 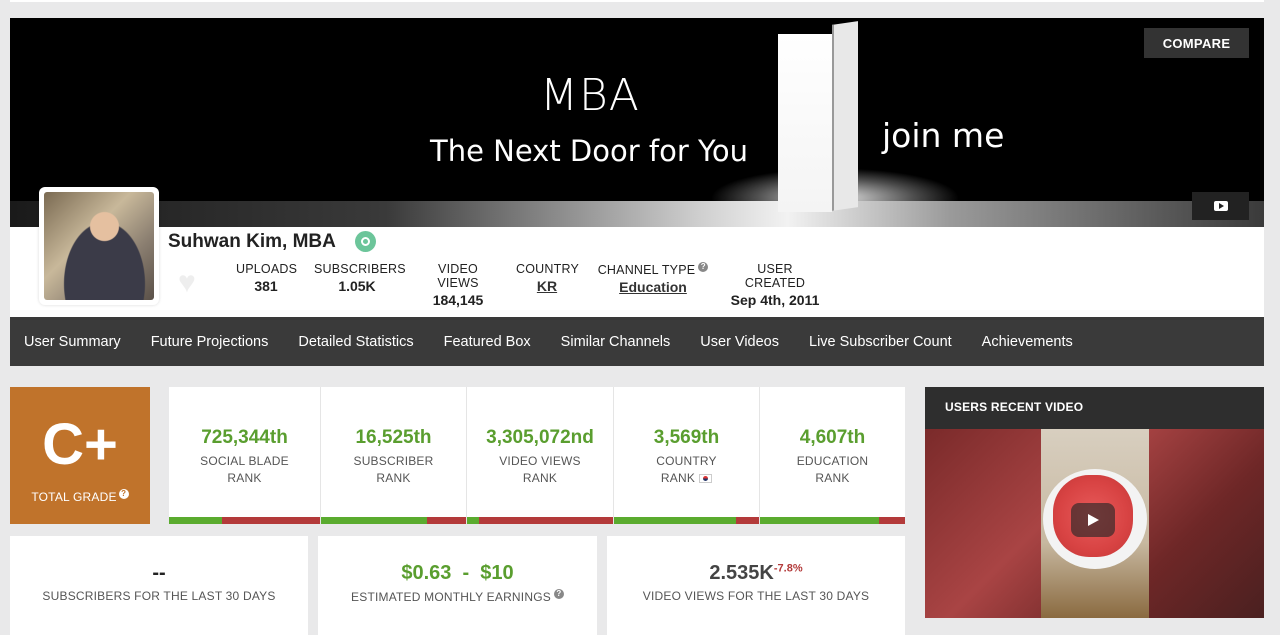 I want to click on nav-featured-box: Featured Box, so click(x=487, y=342).